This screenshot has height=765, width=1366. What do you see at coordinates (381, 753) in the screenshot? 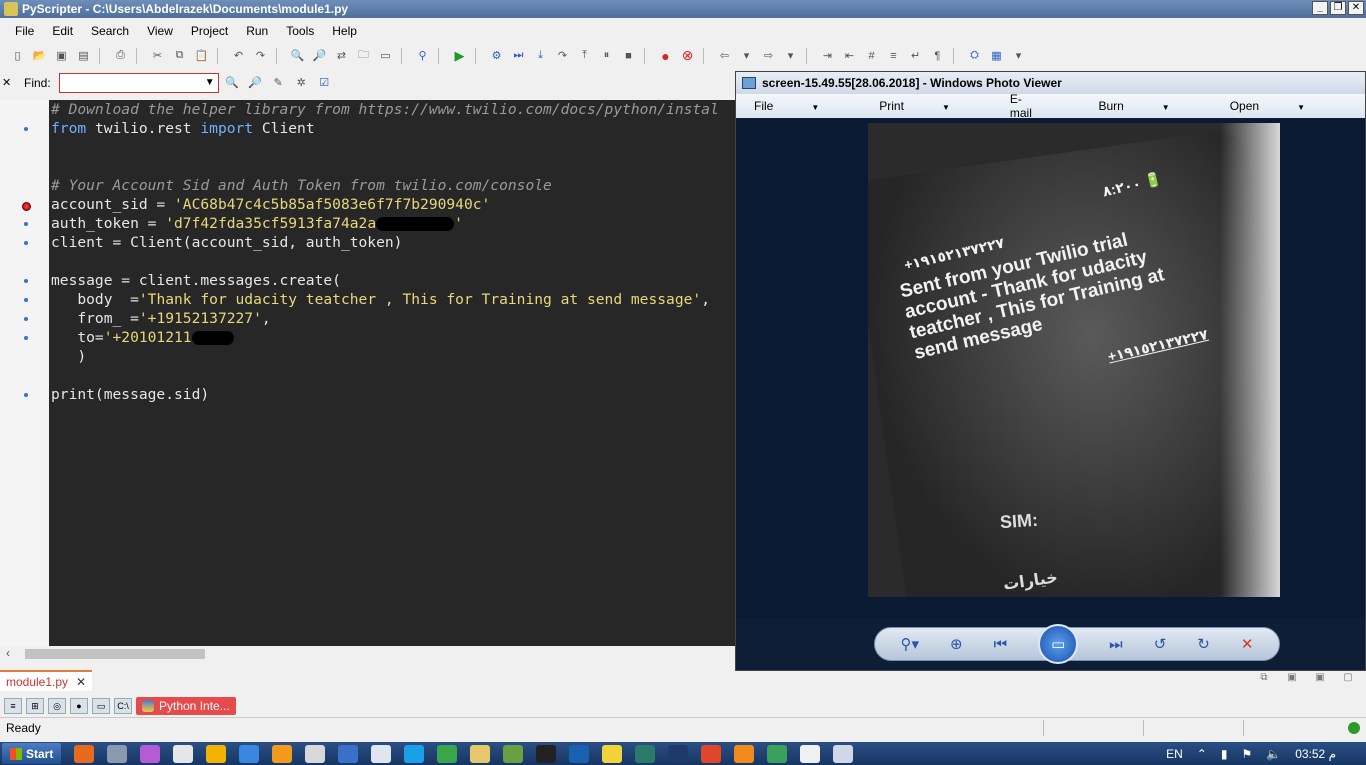
I see `notepad-icon` at bounding box center [381, 753].